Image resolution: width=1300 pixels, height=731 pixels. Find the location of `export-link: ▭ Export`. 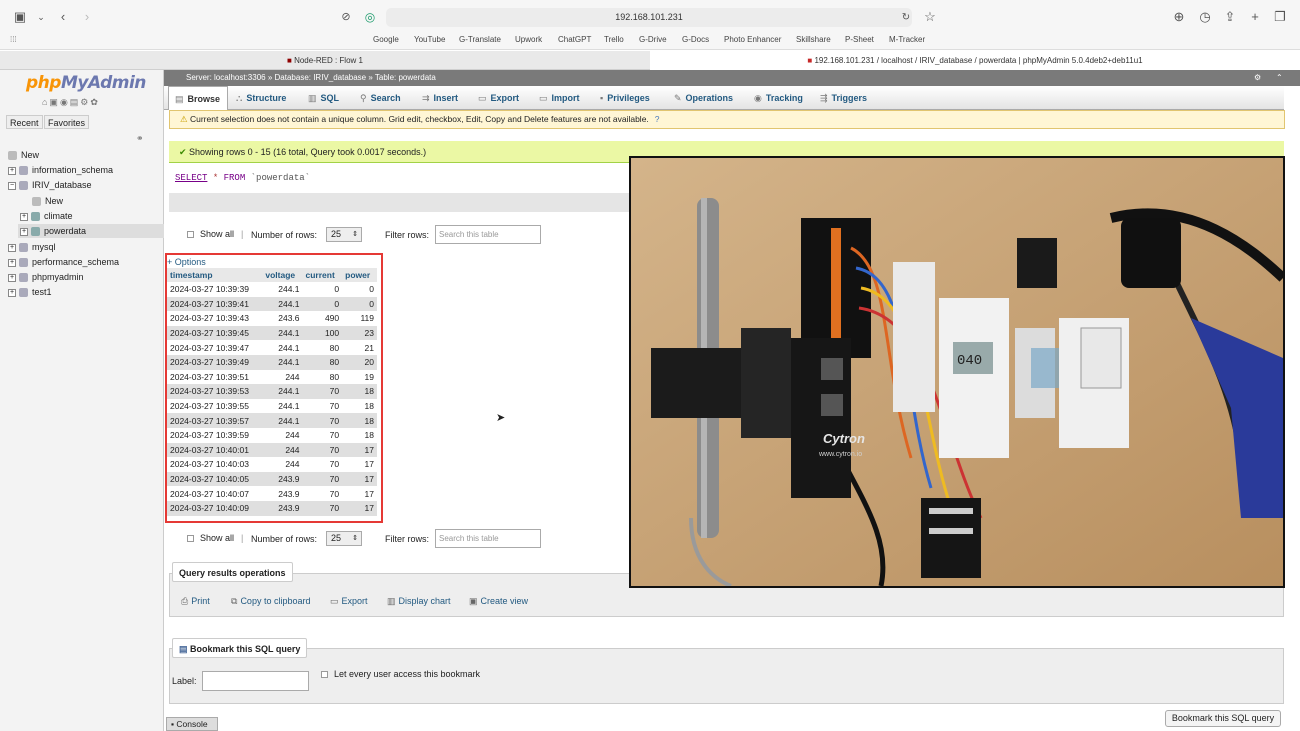

export-link: ▭ Export is located at coordinates (349, 601).